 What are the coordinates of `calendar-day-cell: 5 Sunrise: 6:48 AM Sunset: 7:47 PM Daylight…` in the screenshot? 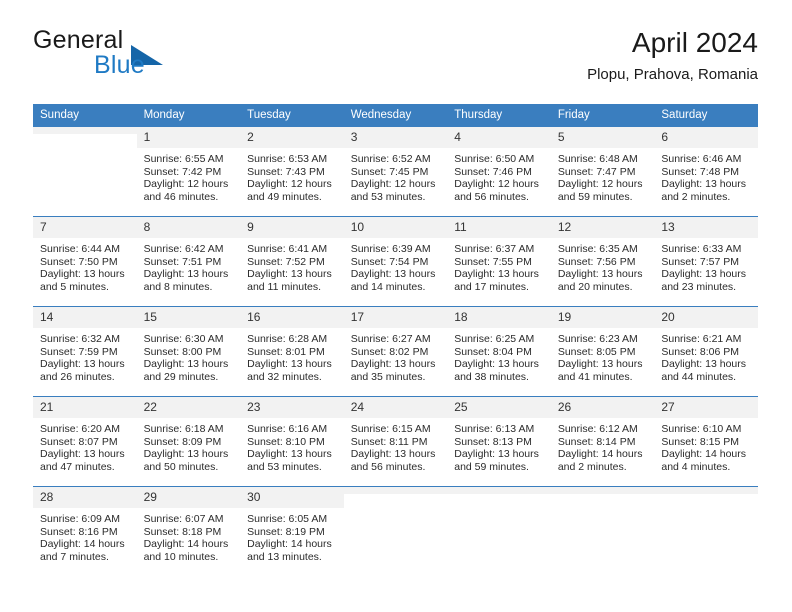 It's located at (602, 172).